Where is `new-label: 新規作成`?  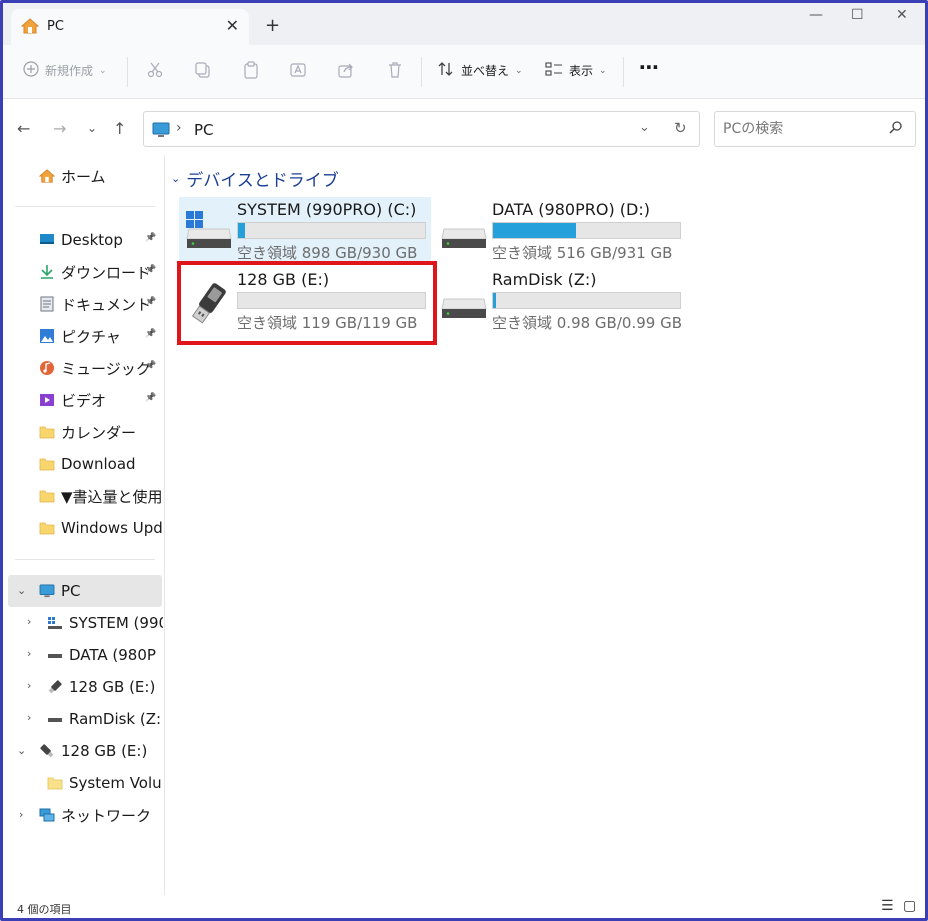 new-label: 新規作成 is located at coordinates (69, 71).